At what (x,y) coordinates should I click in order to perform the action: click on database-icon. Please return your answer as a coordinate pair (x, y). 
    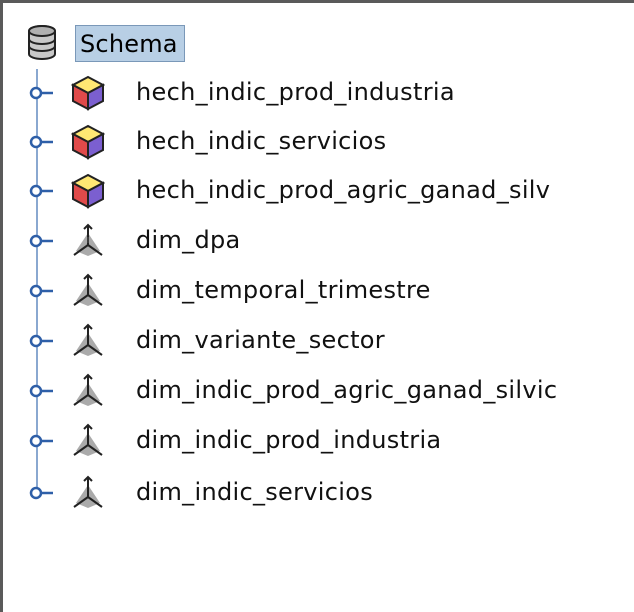
    Looking at the image, I should click on (42, 42).